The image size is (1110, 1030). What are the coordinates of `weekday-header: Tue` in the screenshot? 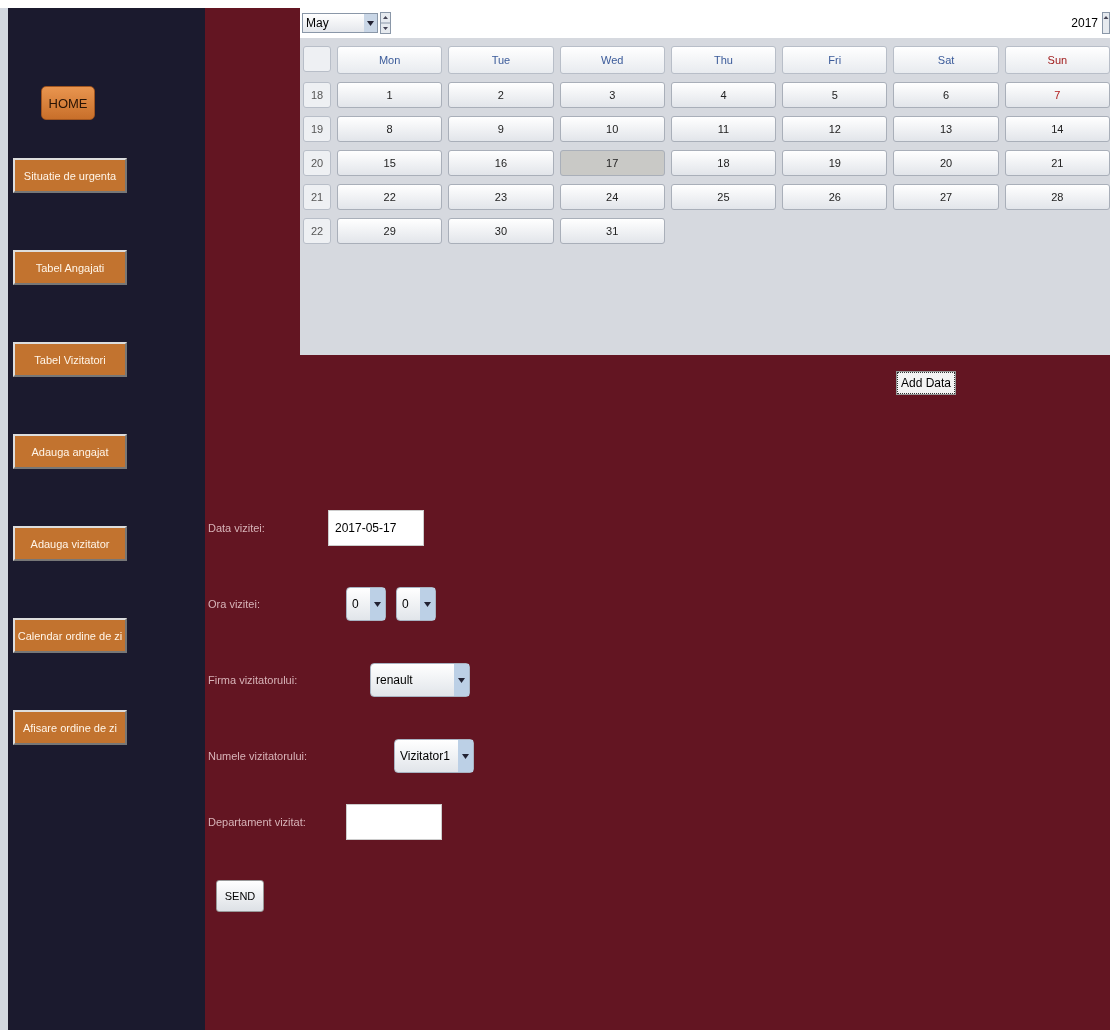 It's located at (501, 60).